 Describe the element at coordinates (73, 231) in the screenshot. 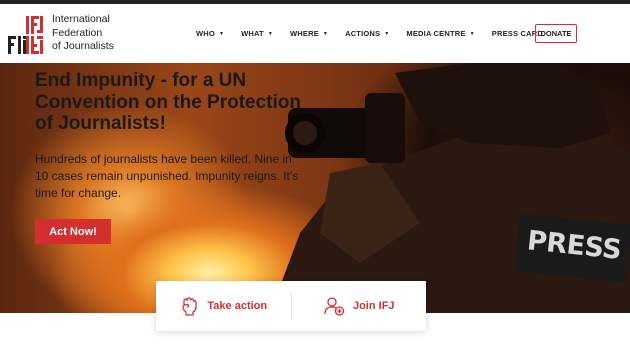

I see `act-now-button: Act Now!` at that location.